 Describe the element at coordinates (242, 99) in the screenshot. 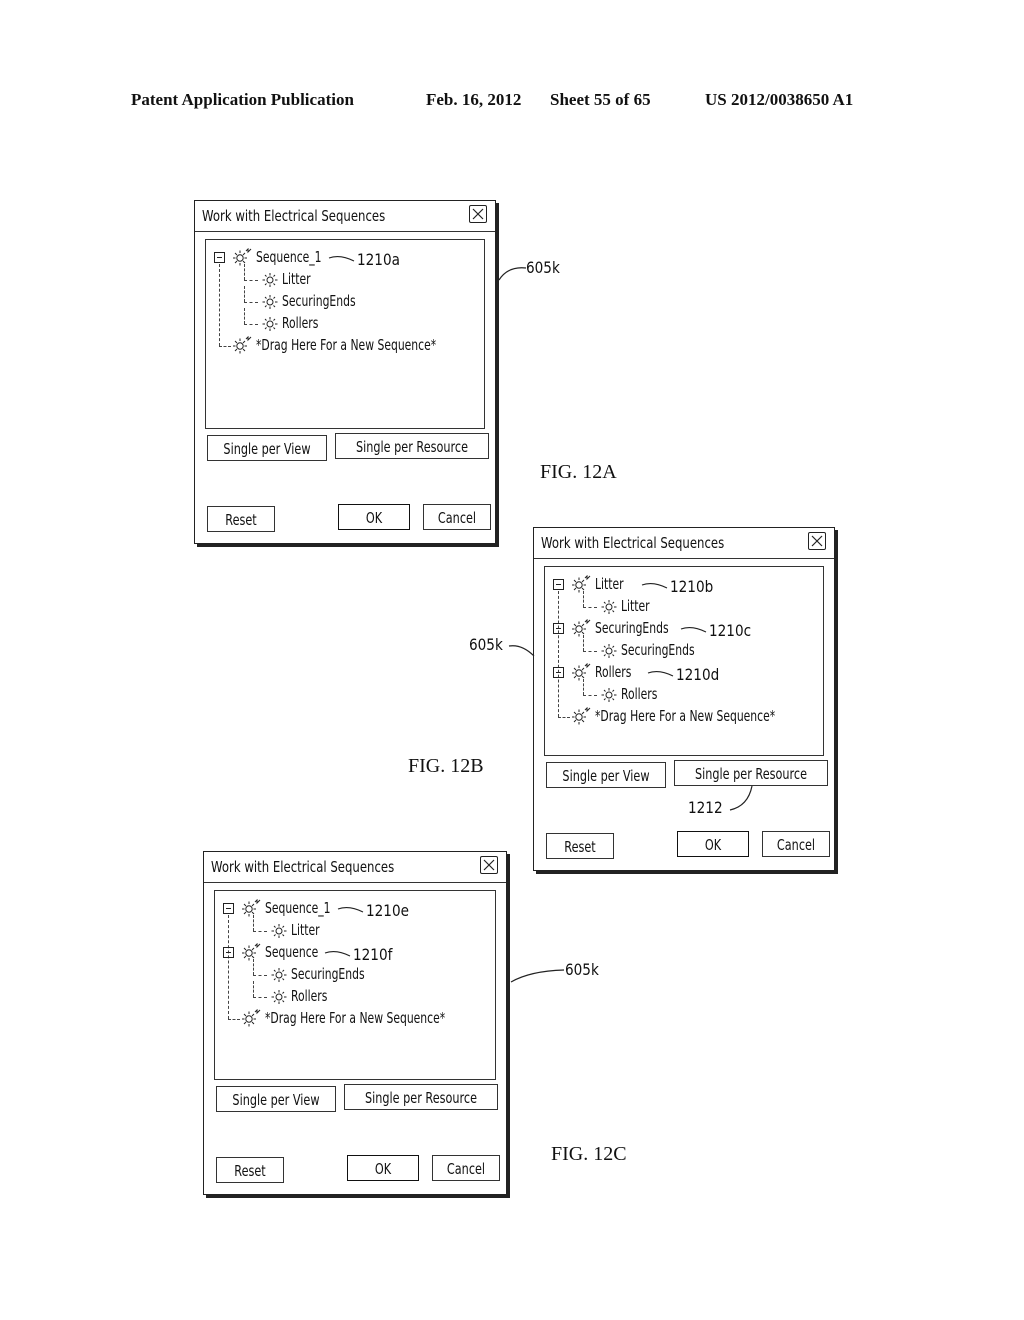

I see `publication-label: Patent Application Publication` at that location.